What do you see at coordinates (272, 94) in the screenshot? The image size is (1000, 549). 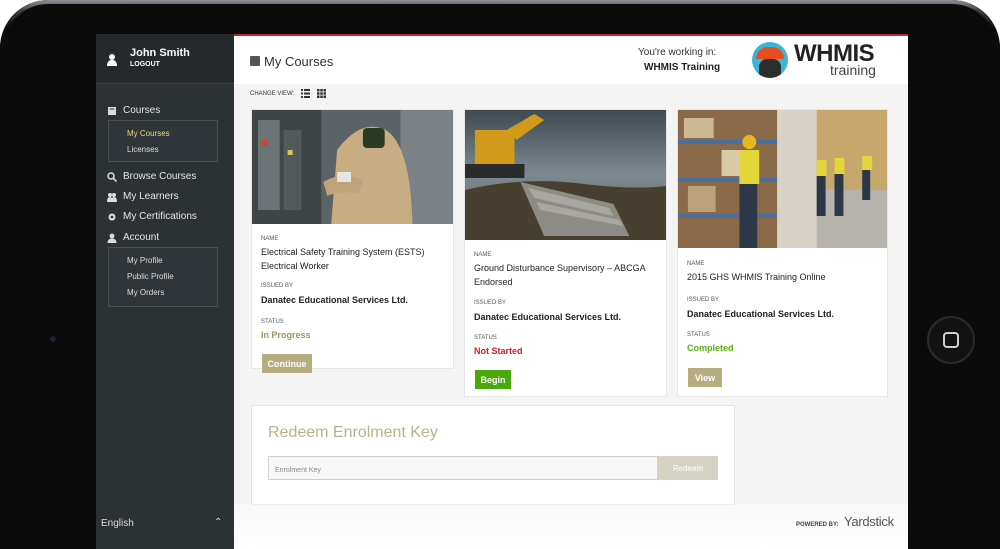 I see `change-view-label: CHANGE VIEW:` at bounding box center [272, 94].